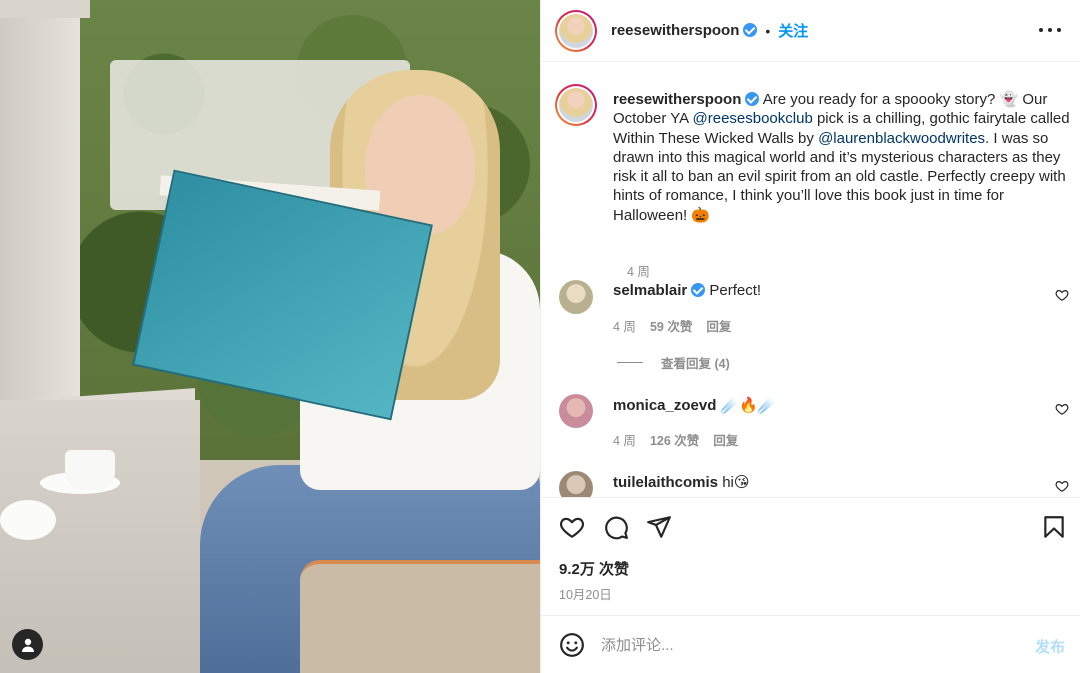 This screenshot has height=673, width=1080. I want to click on more-options-icon, so click(1050, 30).